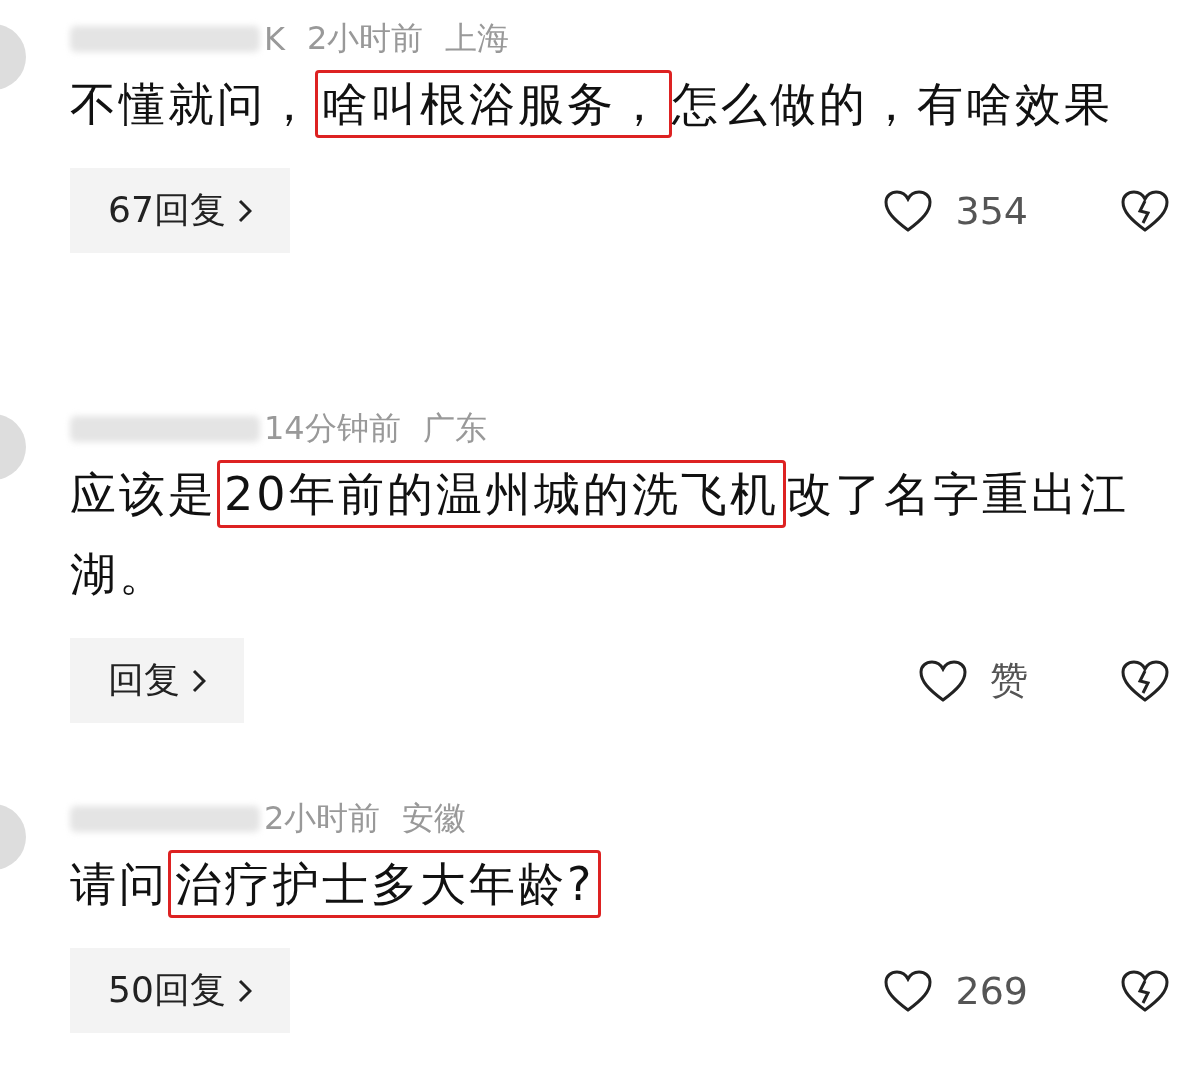 This screenshot has height=1078, width=1190. What do you see at coordinates (157, 680) in the screenshot?
I see `replies-button: 回复` at bounding box center [157, 680].